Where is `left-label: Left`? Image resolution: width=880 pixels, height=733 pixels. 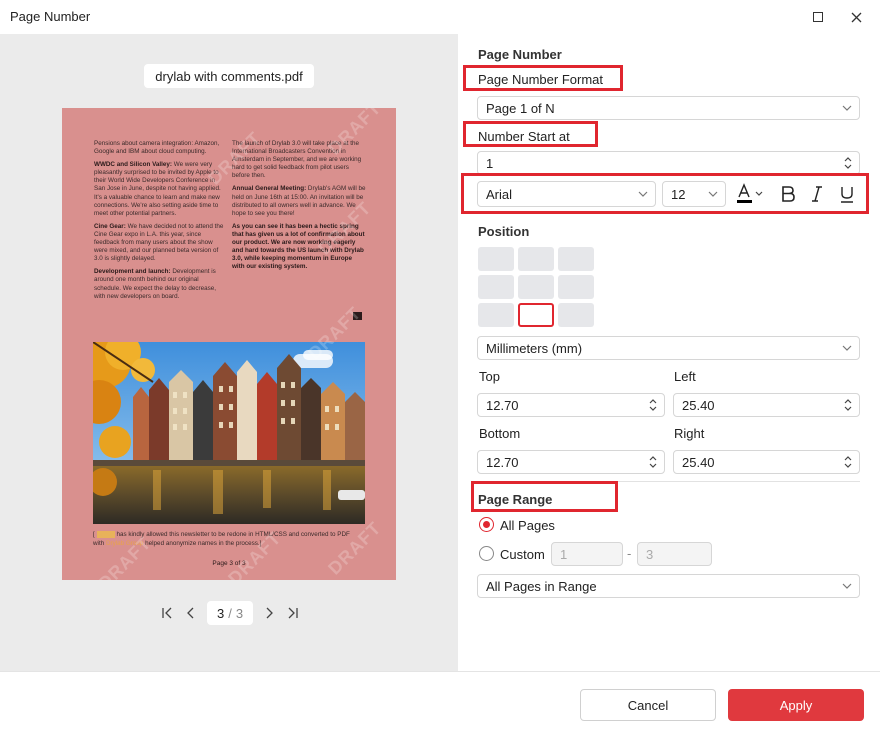 left-label: Left is located at coordinates (685, 376).